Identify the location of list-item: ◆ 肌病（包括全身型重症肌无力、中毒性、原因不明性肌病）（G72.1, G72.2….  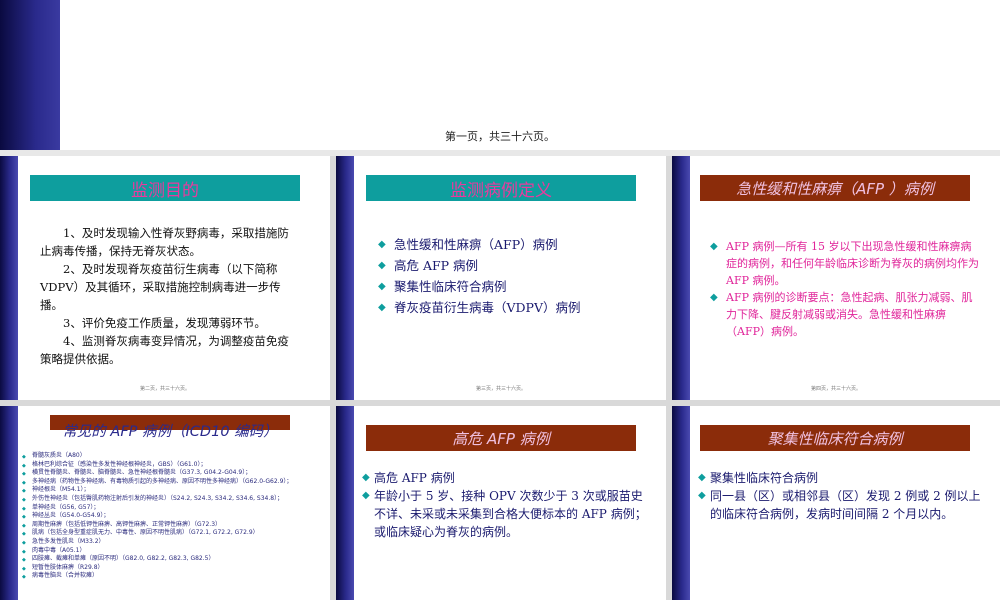
(140, 533).